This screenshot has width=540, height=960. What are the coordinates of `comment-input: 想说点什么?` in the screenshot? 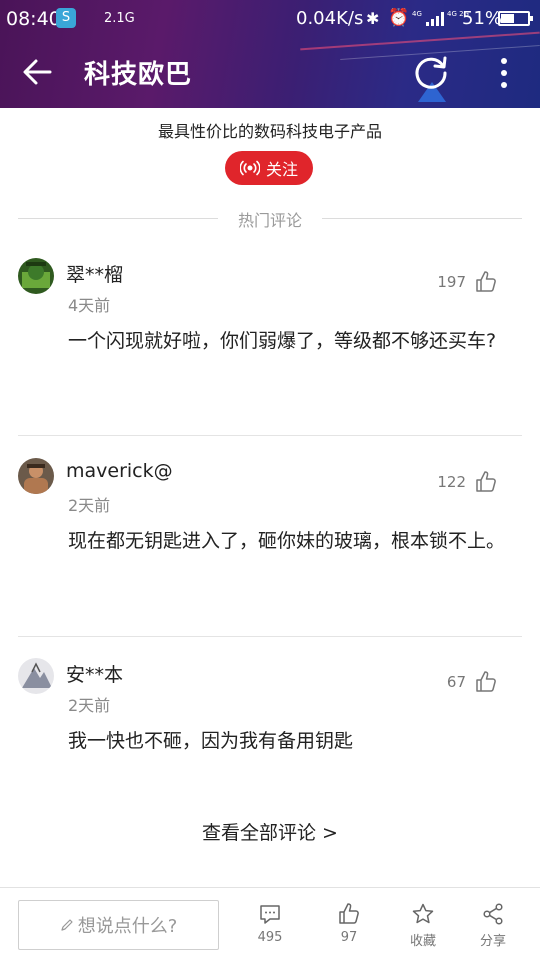 It's located at (118, 925).